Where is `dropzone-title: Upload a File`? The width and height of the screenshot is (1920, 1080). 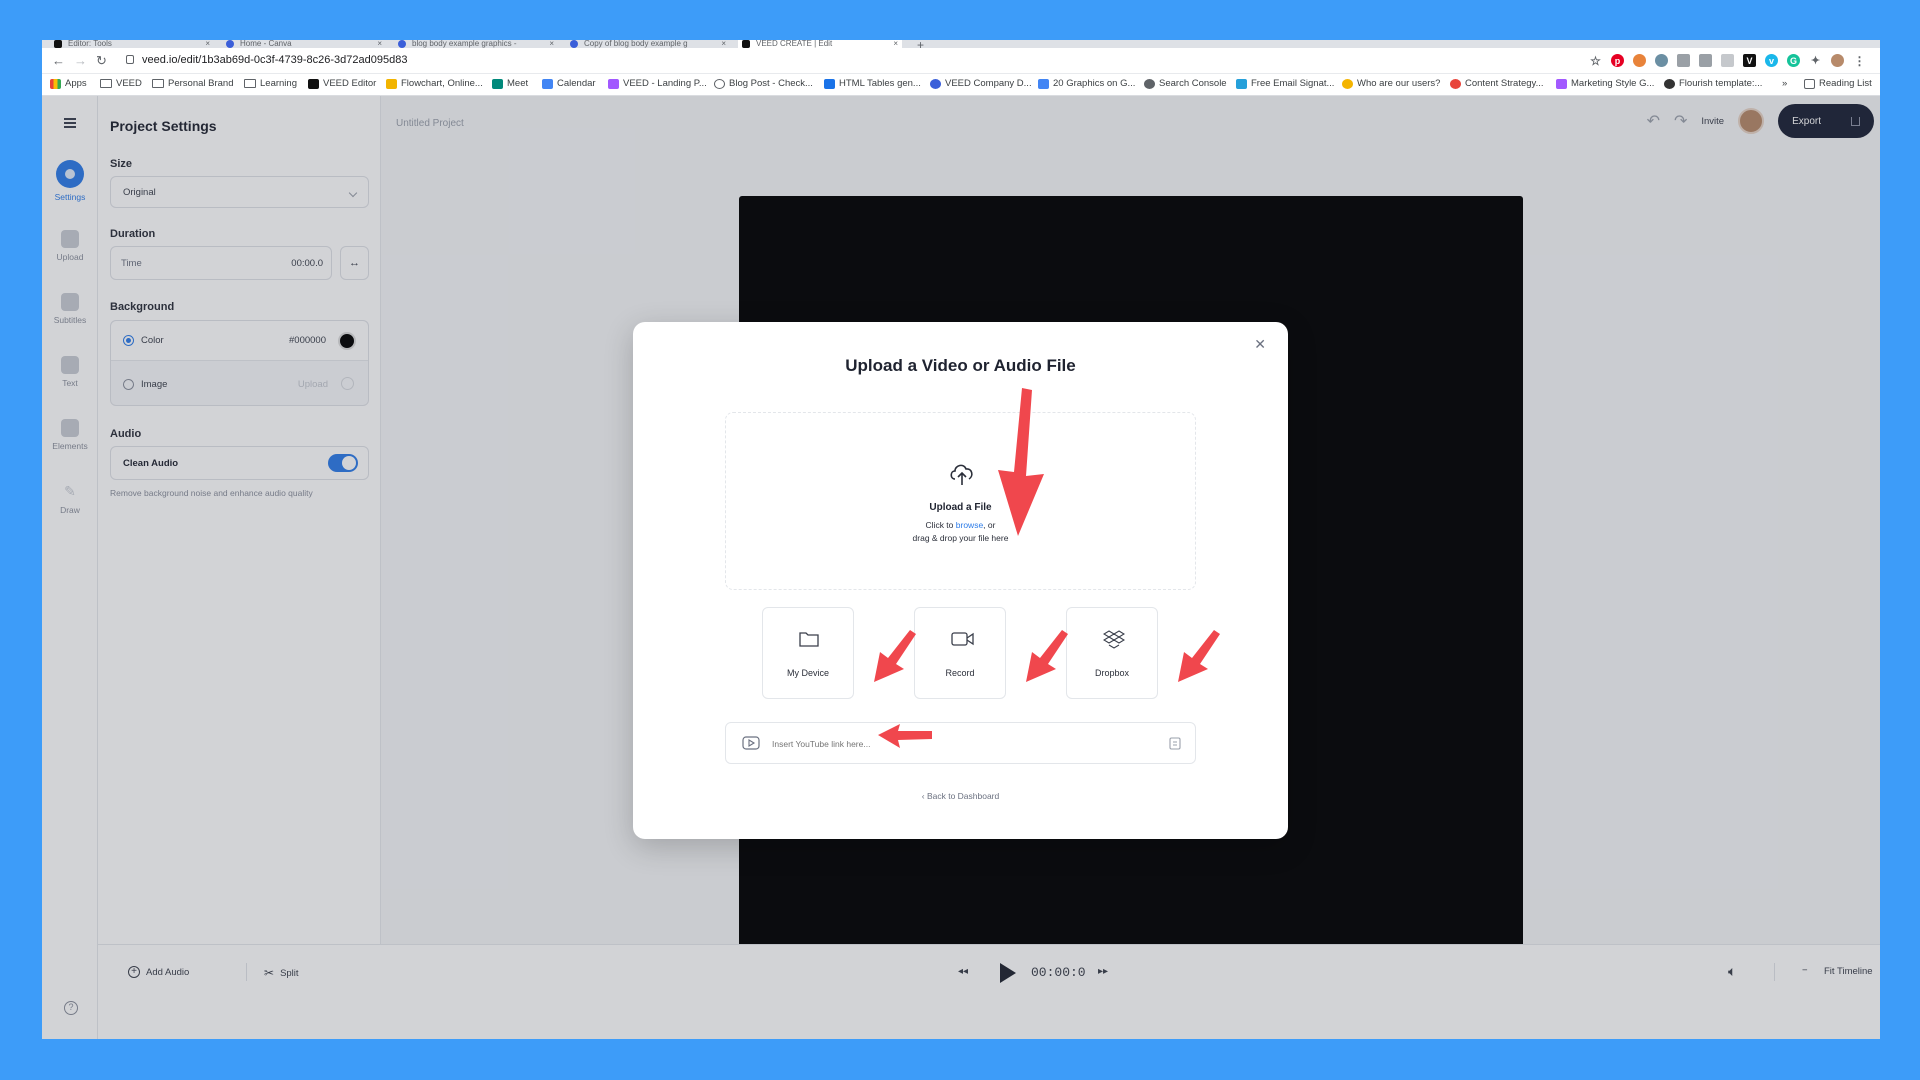
dropzone-title: Upload a File is located at coordinates (960, 507).